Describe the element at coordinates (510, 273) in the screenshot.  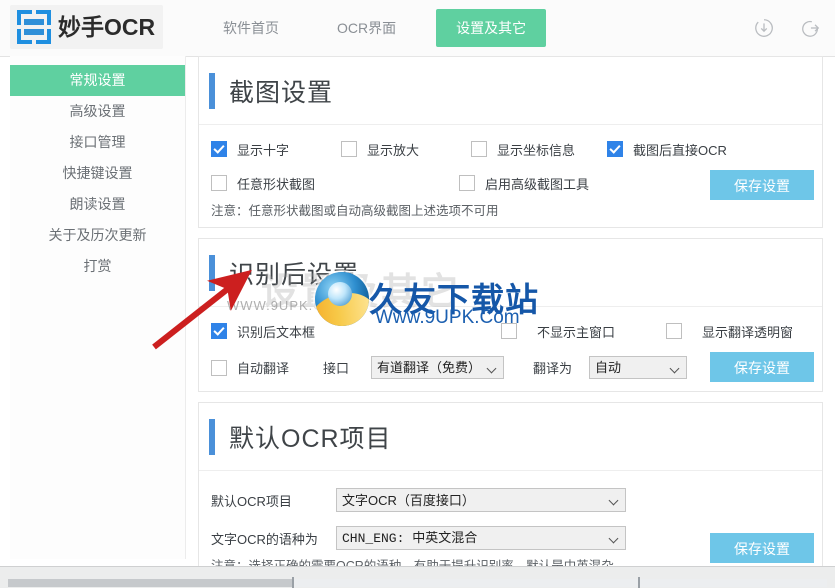
I see `panel-after-recognition-header: 识别后设置` at that location.